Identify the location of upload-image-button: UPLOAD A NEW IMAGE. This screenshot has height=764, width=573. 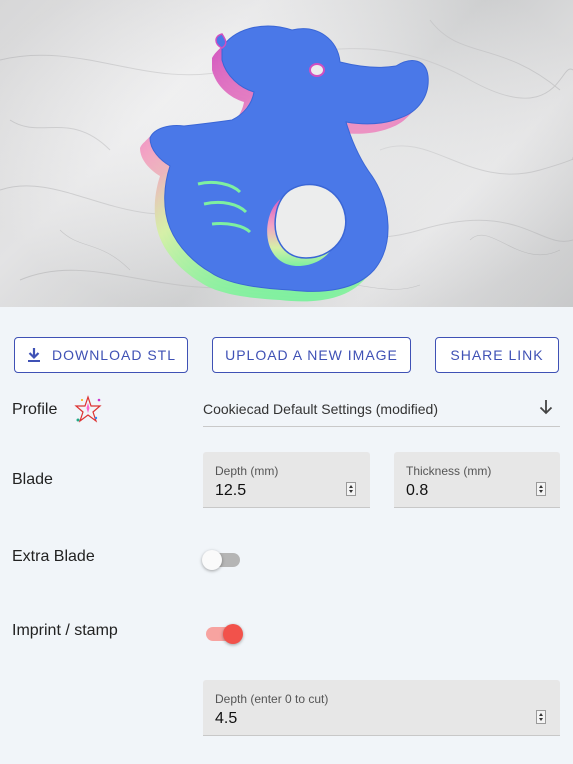
(311, 355).